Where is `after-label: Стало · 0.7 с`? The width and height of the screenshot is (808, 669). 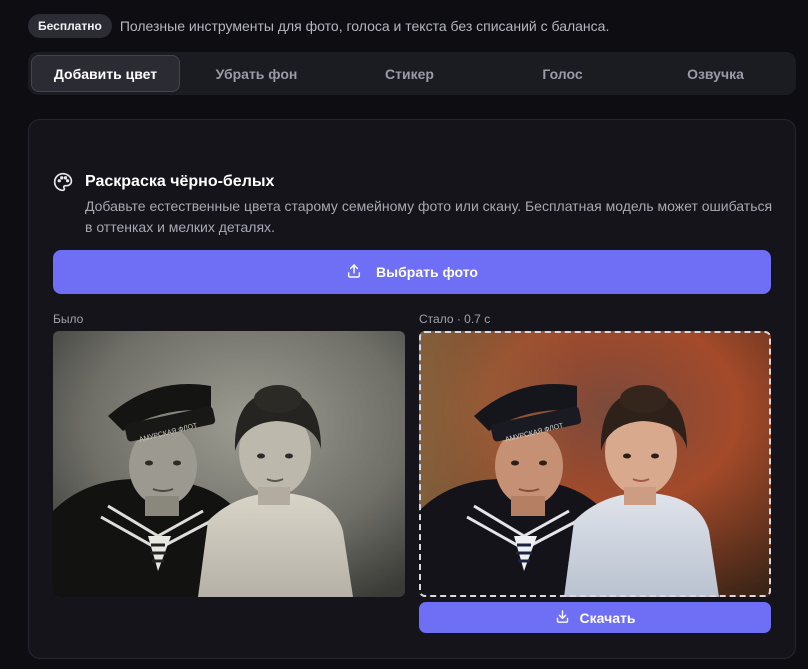
after-label: Стало · 0.7 с is located at coordinates (455, 319).